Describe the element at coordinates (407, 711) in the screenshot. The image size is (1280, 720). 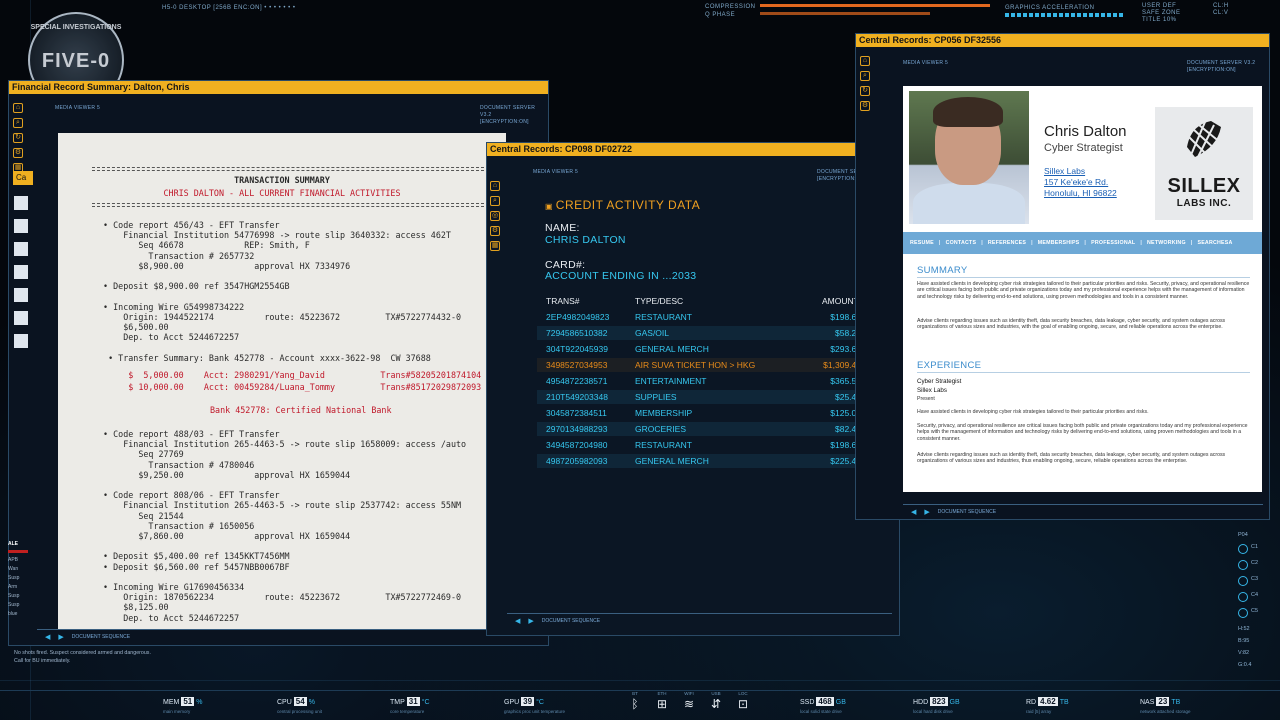
I see `stat-sub: core temperature` at that location.